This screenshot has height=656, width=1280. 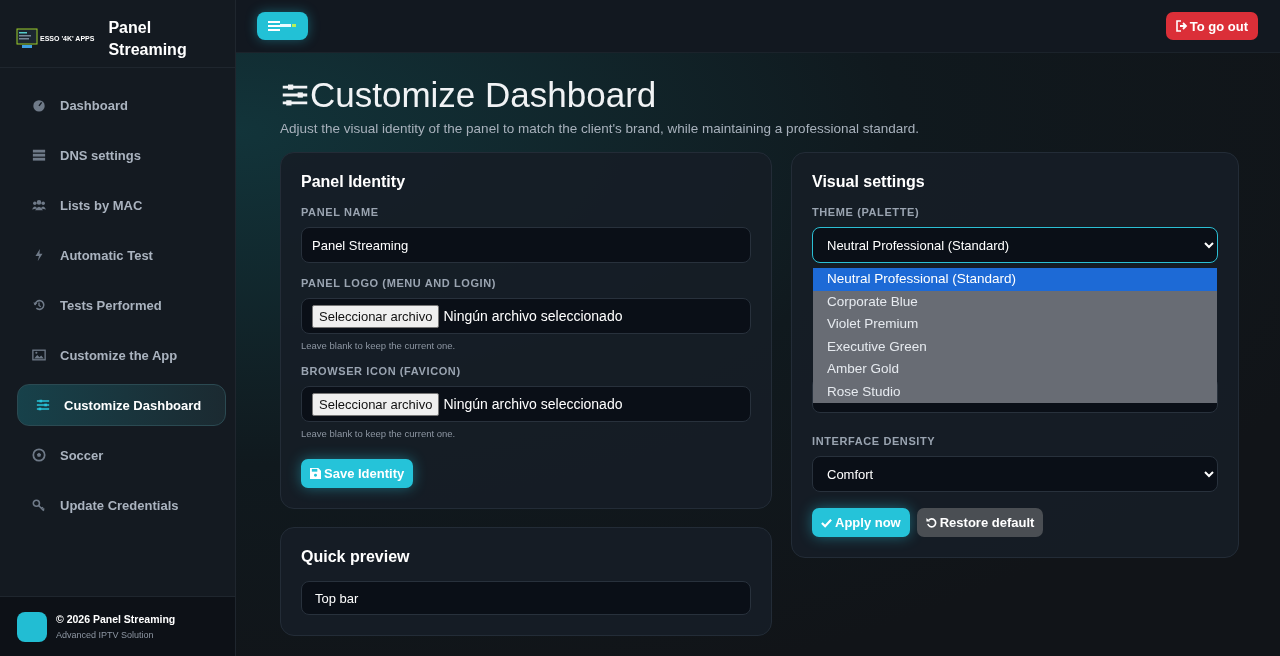 I want to click on undo-icon, so click(x=931, y=522).